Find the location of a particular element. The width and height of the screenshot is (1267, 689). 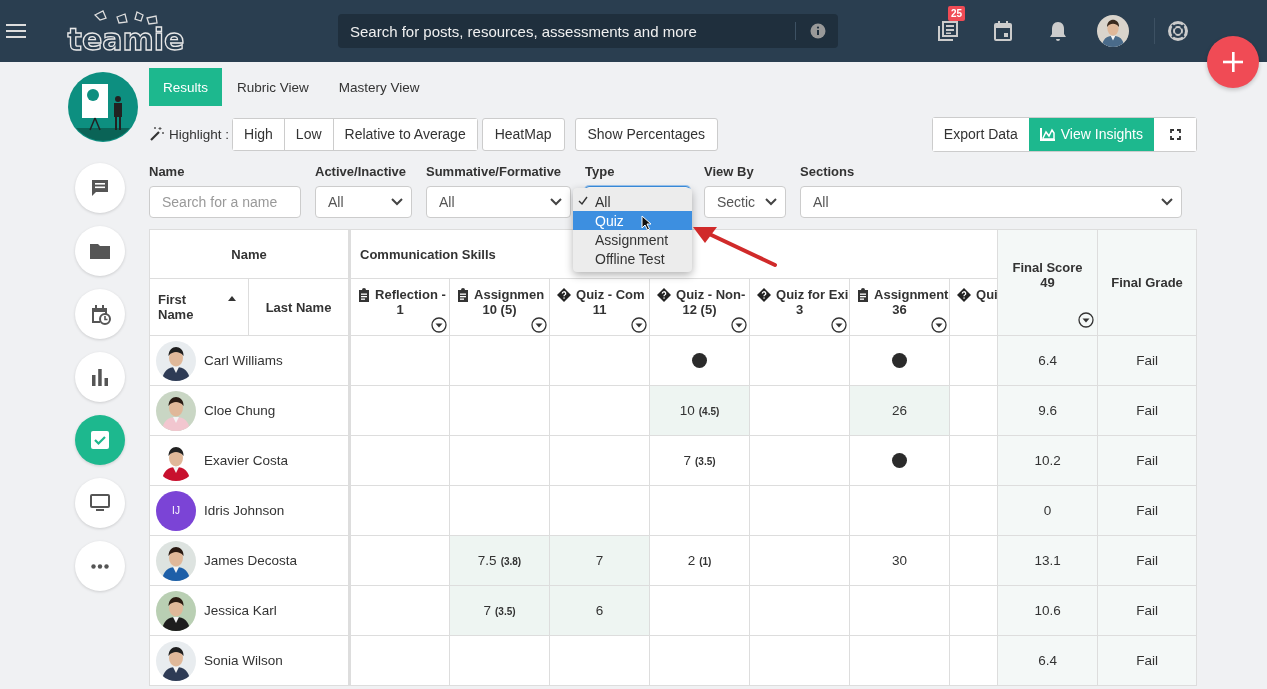

highlight-option: Relative to Average is located at coordinates (404, 134).